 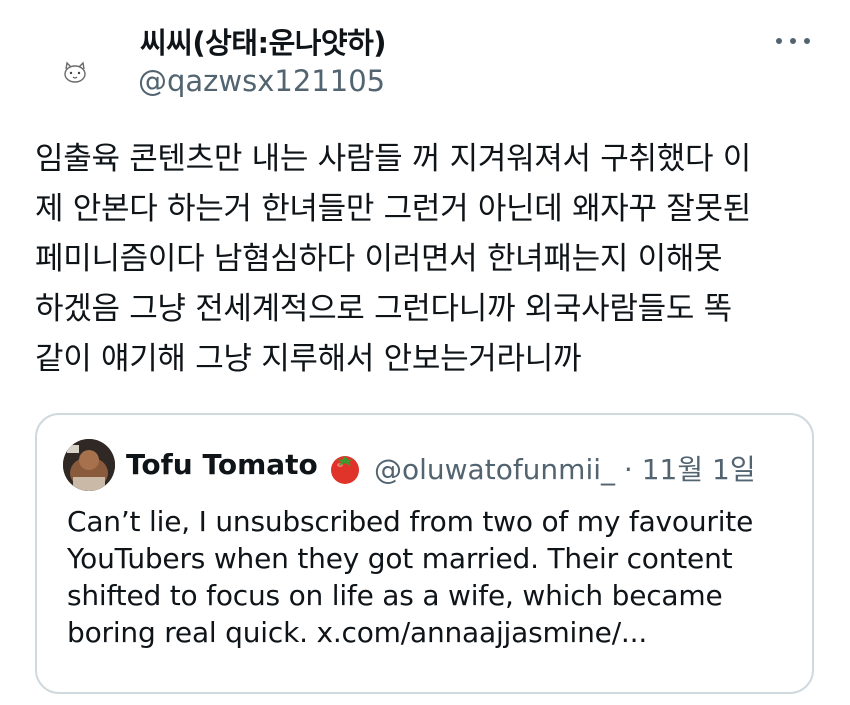 What do you see at coordinates (393, 159) in the screenshot?
I see `tweet-text-line: 임출육 콘텐츠만 내는 사람들 꺼 지겨워져서 구취했다 이` at bounding box center [393, 159].